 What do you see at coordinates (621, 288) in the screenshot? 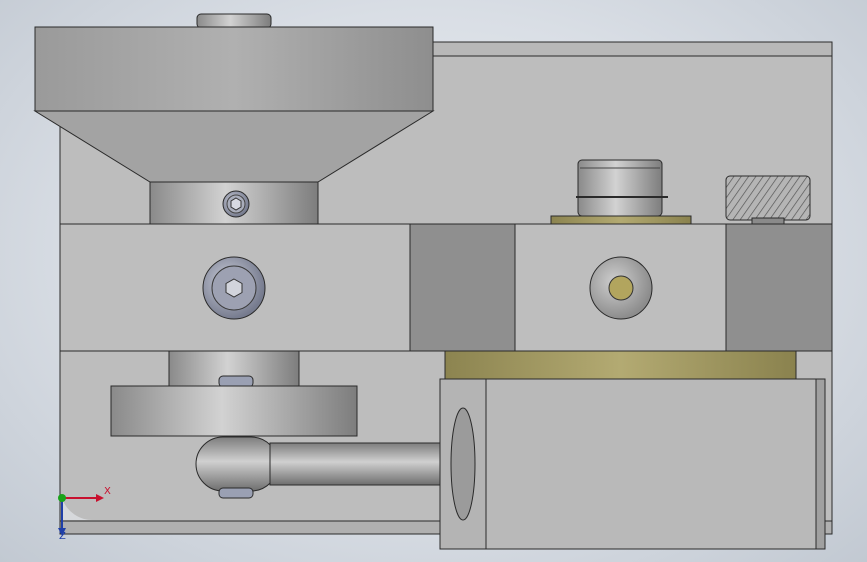
I see `washer-hole-icon` at bounding box center [621, 288].